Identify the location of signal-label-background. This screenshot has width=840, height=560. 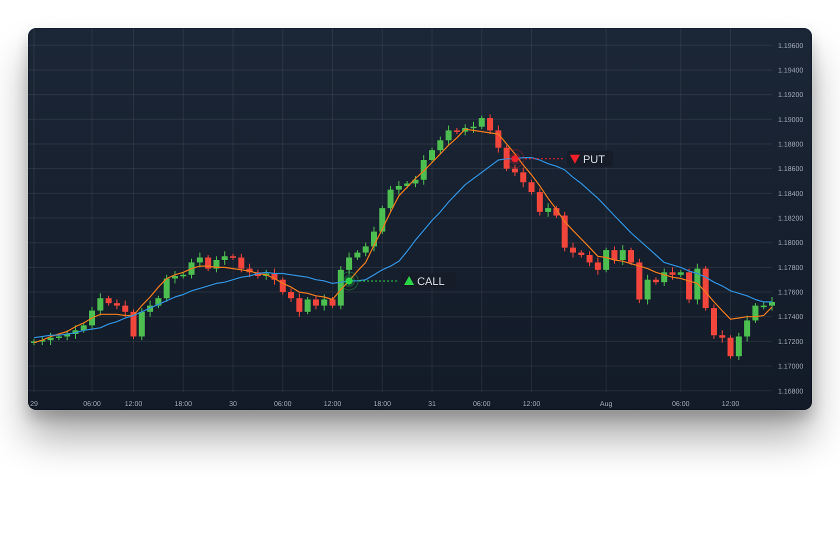
(589, 158).